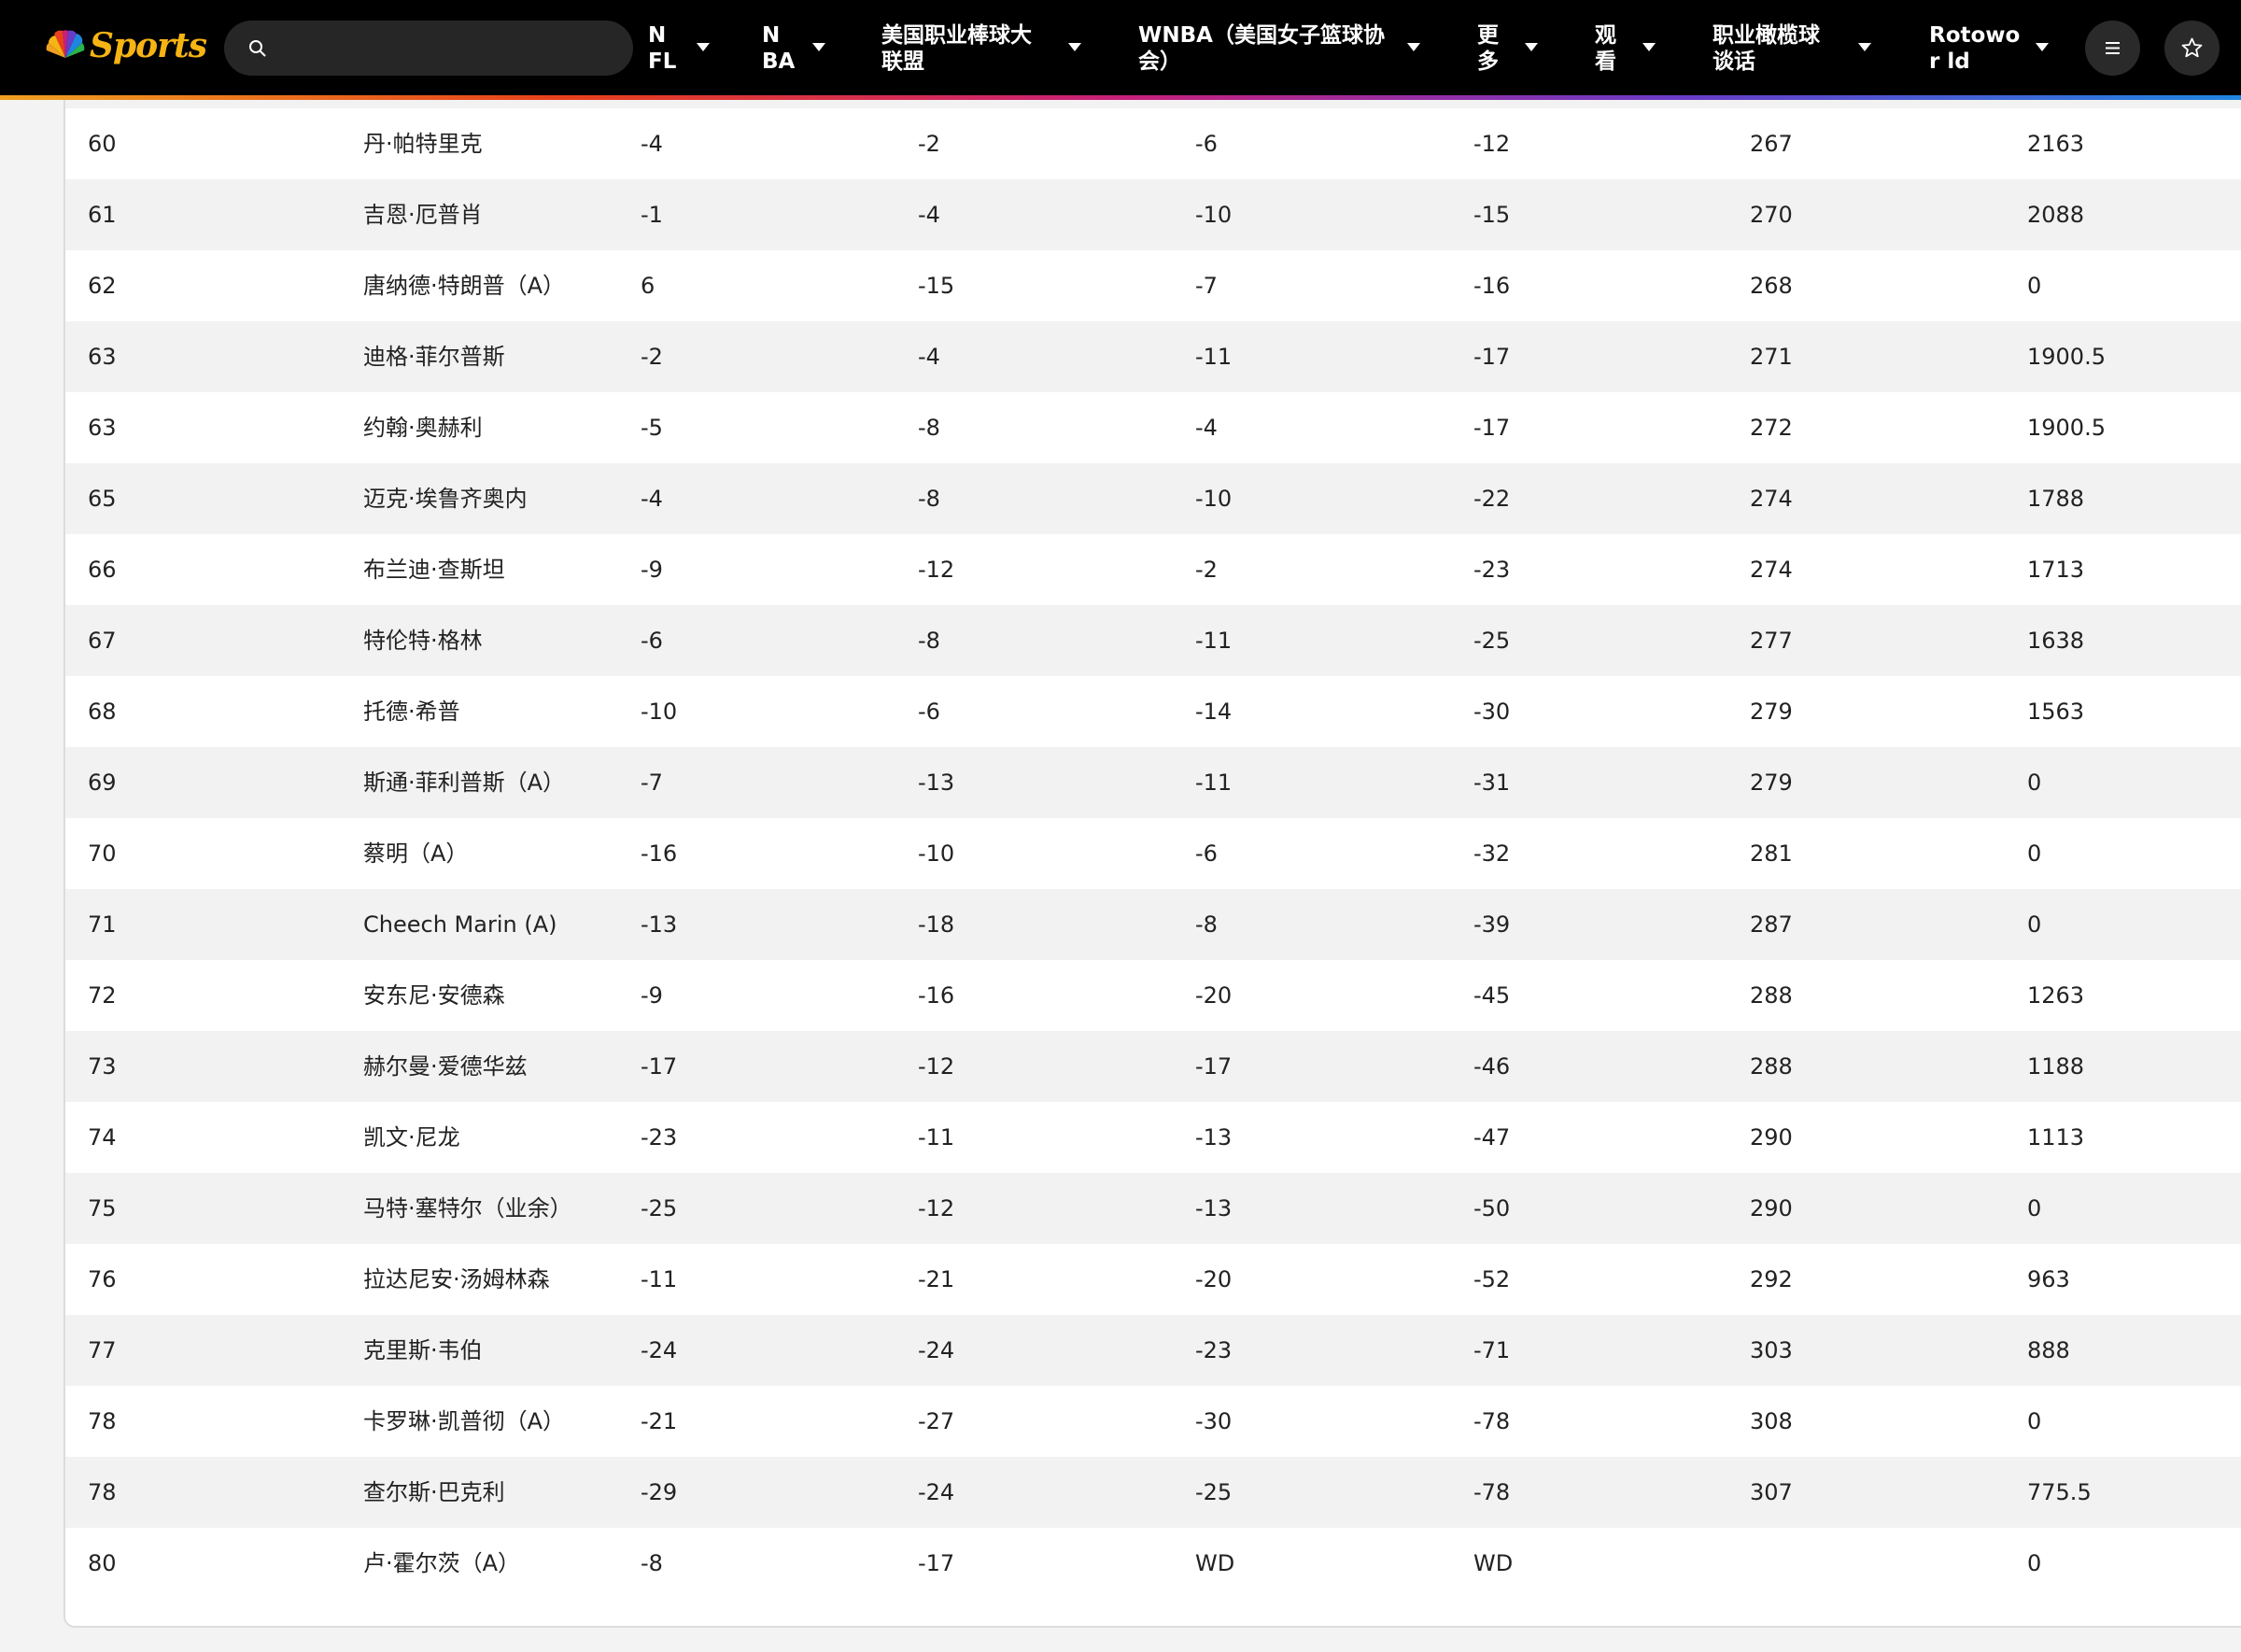 This screenshot has height=1652, width=2241. Describe the element at coordinates (1153, 214) in the screenshot. I see `table-row: 61 吉恩·厄普肖 -1 -4 -10 -15 270 2088` at that location.